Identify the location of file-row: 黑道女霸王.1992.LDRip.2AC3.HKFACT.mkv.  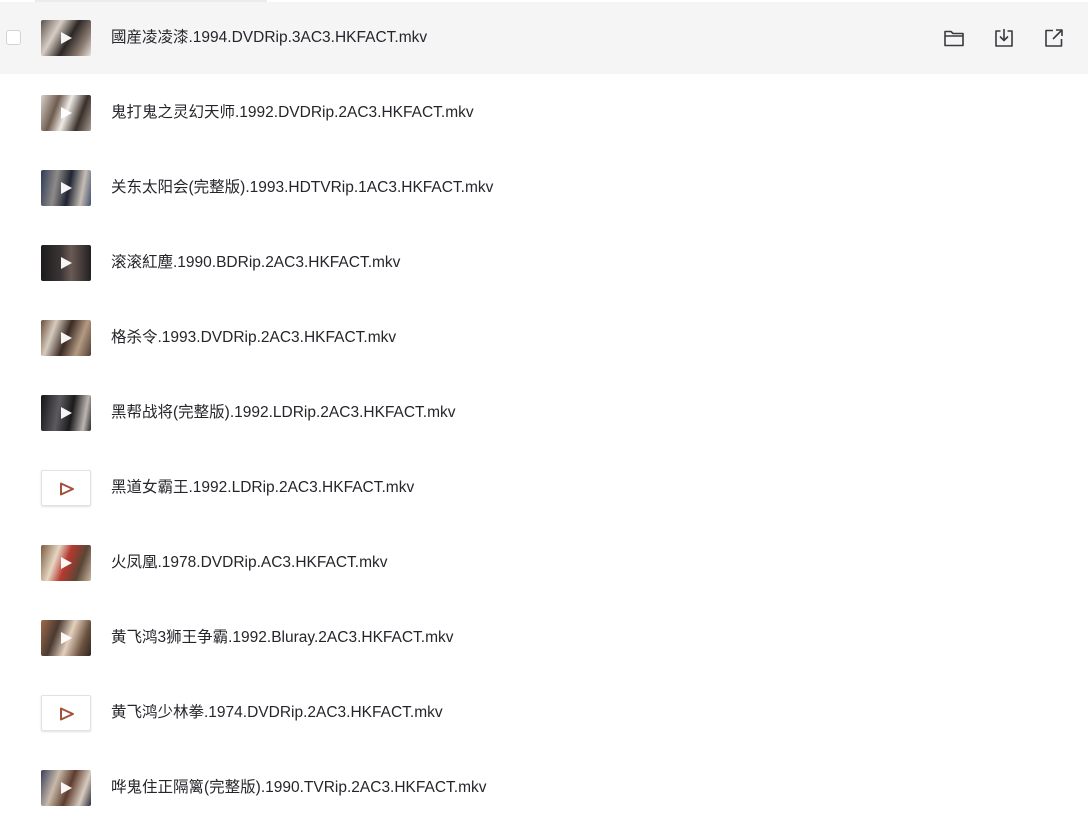
(544, 488).